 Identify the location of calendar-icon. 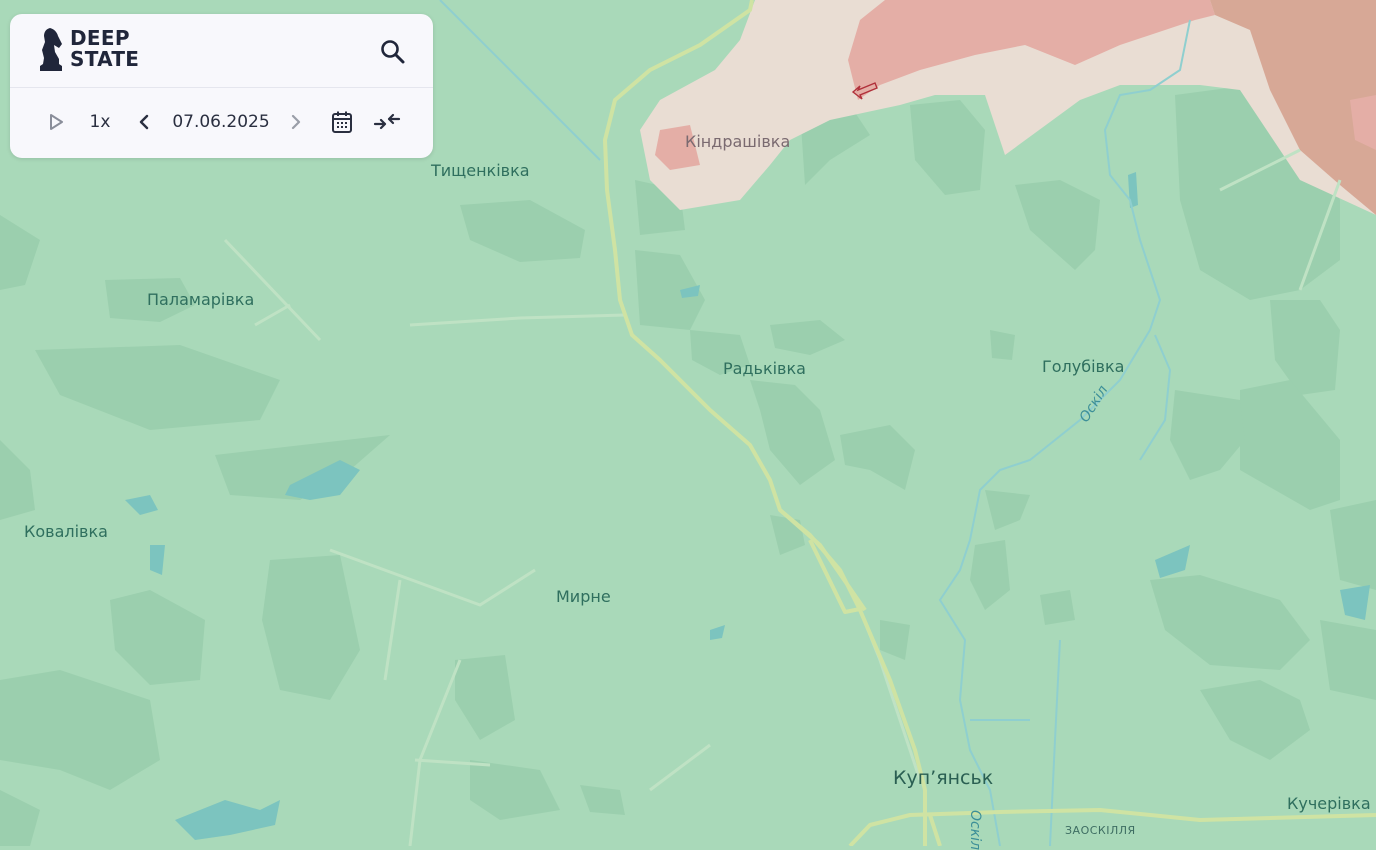
(342, 122).